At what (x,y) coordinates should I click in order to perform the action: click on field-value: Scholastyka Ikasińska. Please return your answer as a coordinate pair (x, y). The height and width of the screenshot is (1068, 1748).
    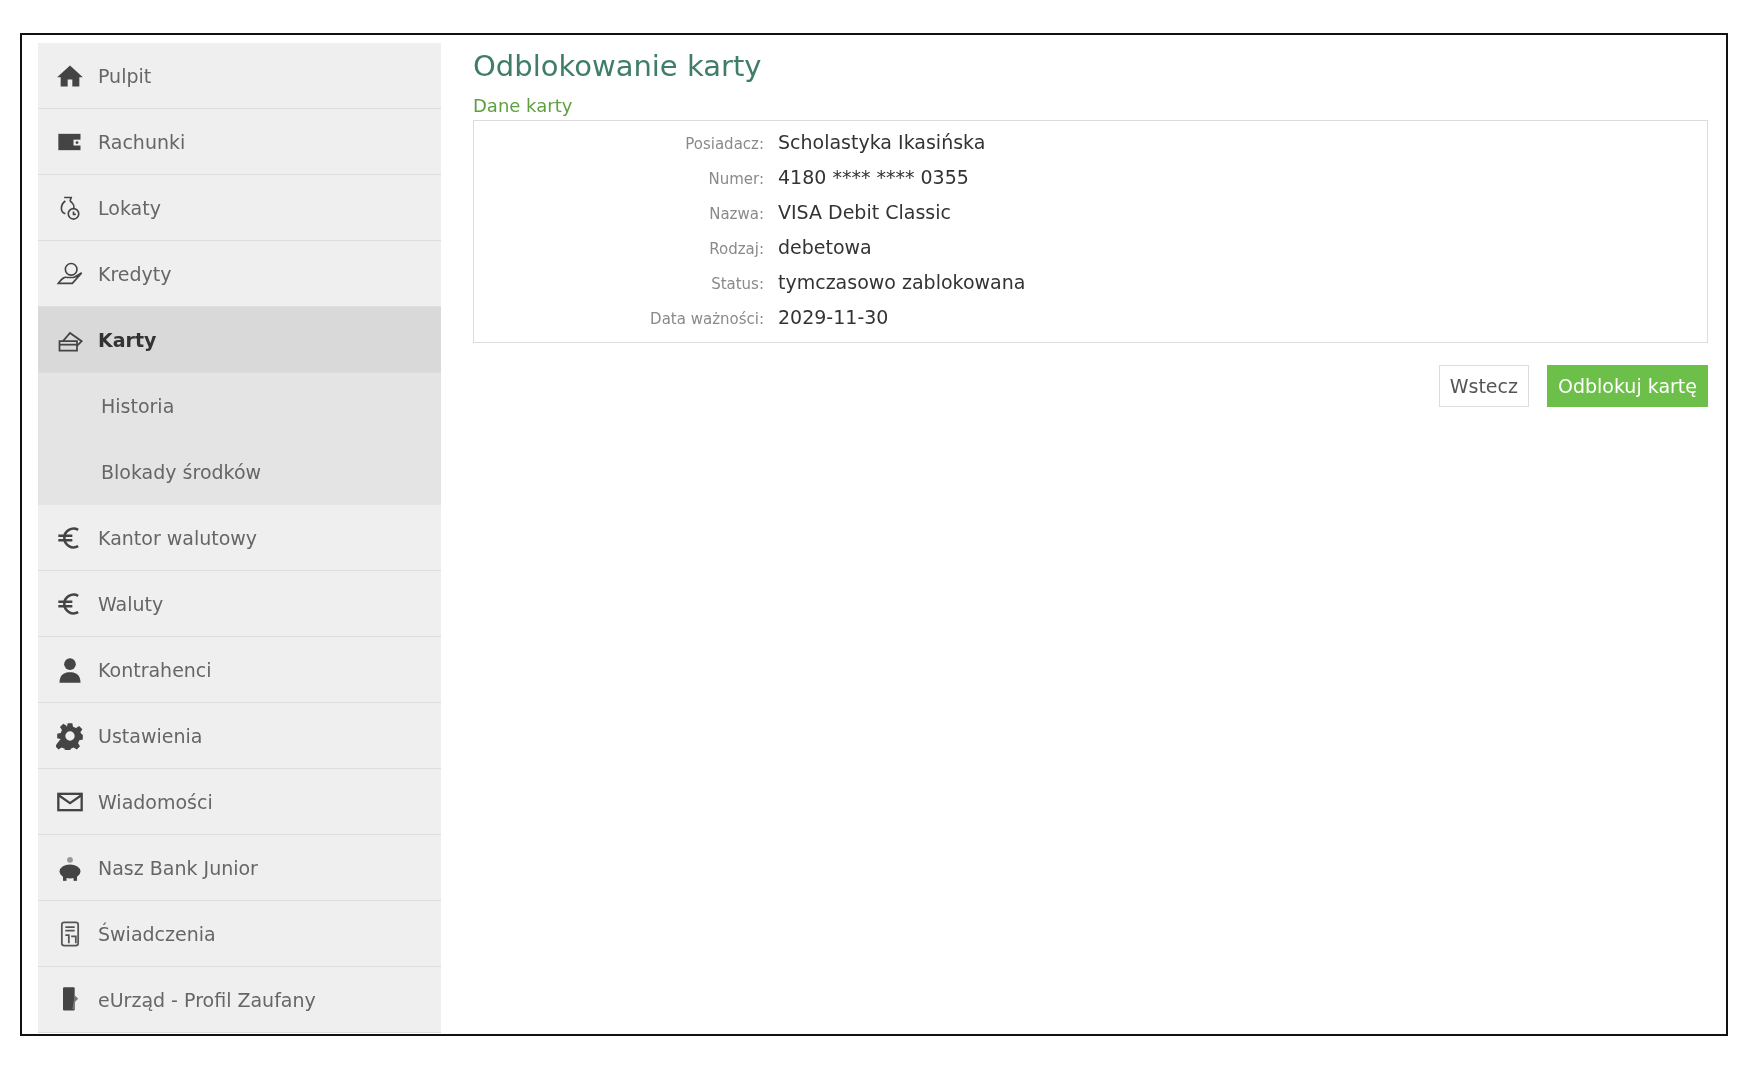
    Looking at the image, I should click on (882, 142).